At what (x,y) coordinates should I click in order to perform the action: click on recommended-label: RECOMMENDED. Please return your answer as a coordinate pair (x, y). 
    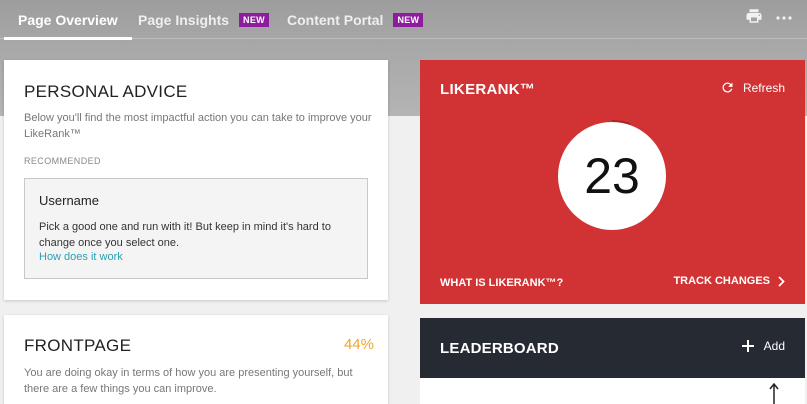
    Looking at the image, I should click on (62, 161).